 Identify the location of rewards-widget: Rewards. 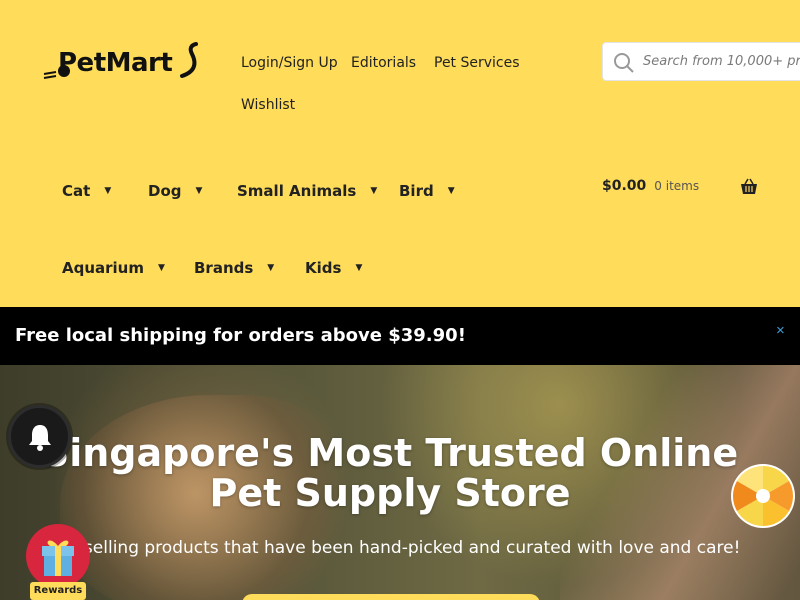
(57, 562).